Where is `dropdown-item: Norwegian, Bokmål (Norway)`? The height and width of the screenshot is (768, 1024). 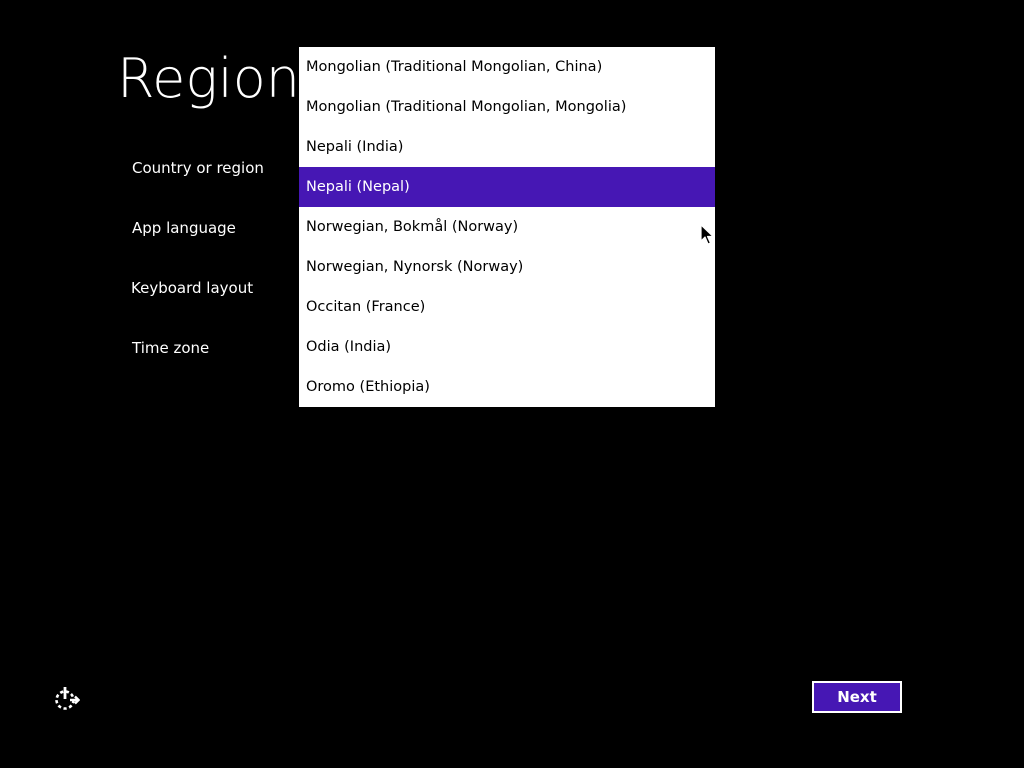
dropdown-item: Norwegian, Bokmål (Norway) is located at coordinates (507, 227).